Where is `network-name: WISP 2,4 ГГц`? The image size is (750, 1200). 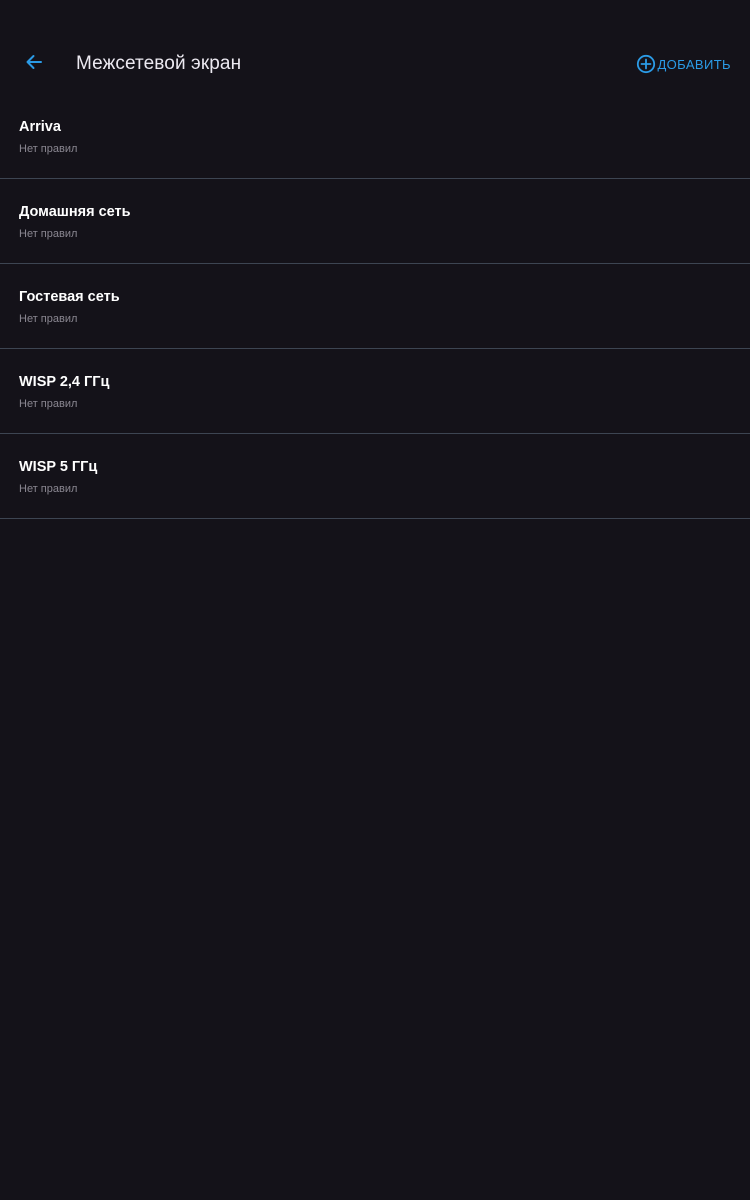
network-name: WISP 2,4 ГГц is located at coordinates (64, 382).